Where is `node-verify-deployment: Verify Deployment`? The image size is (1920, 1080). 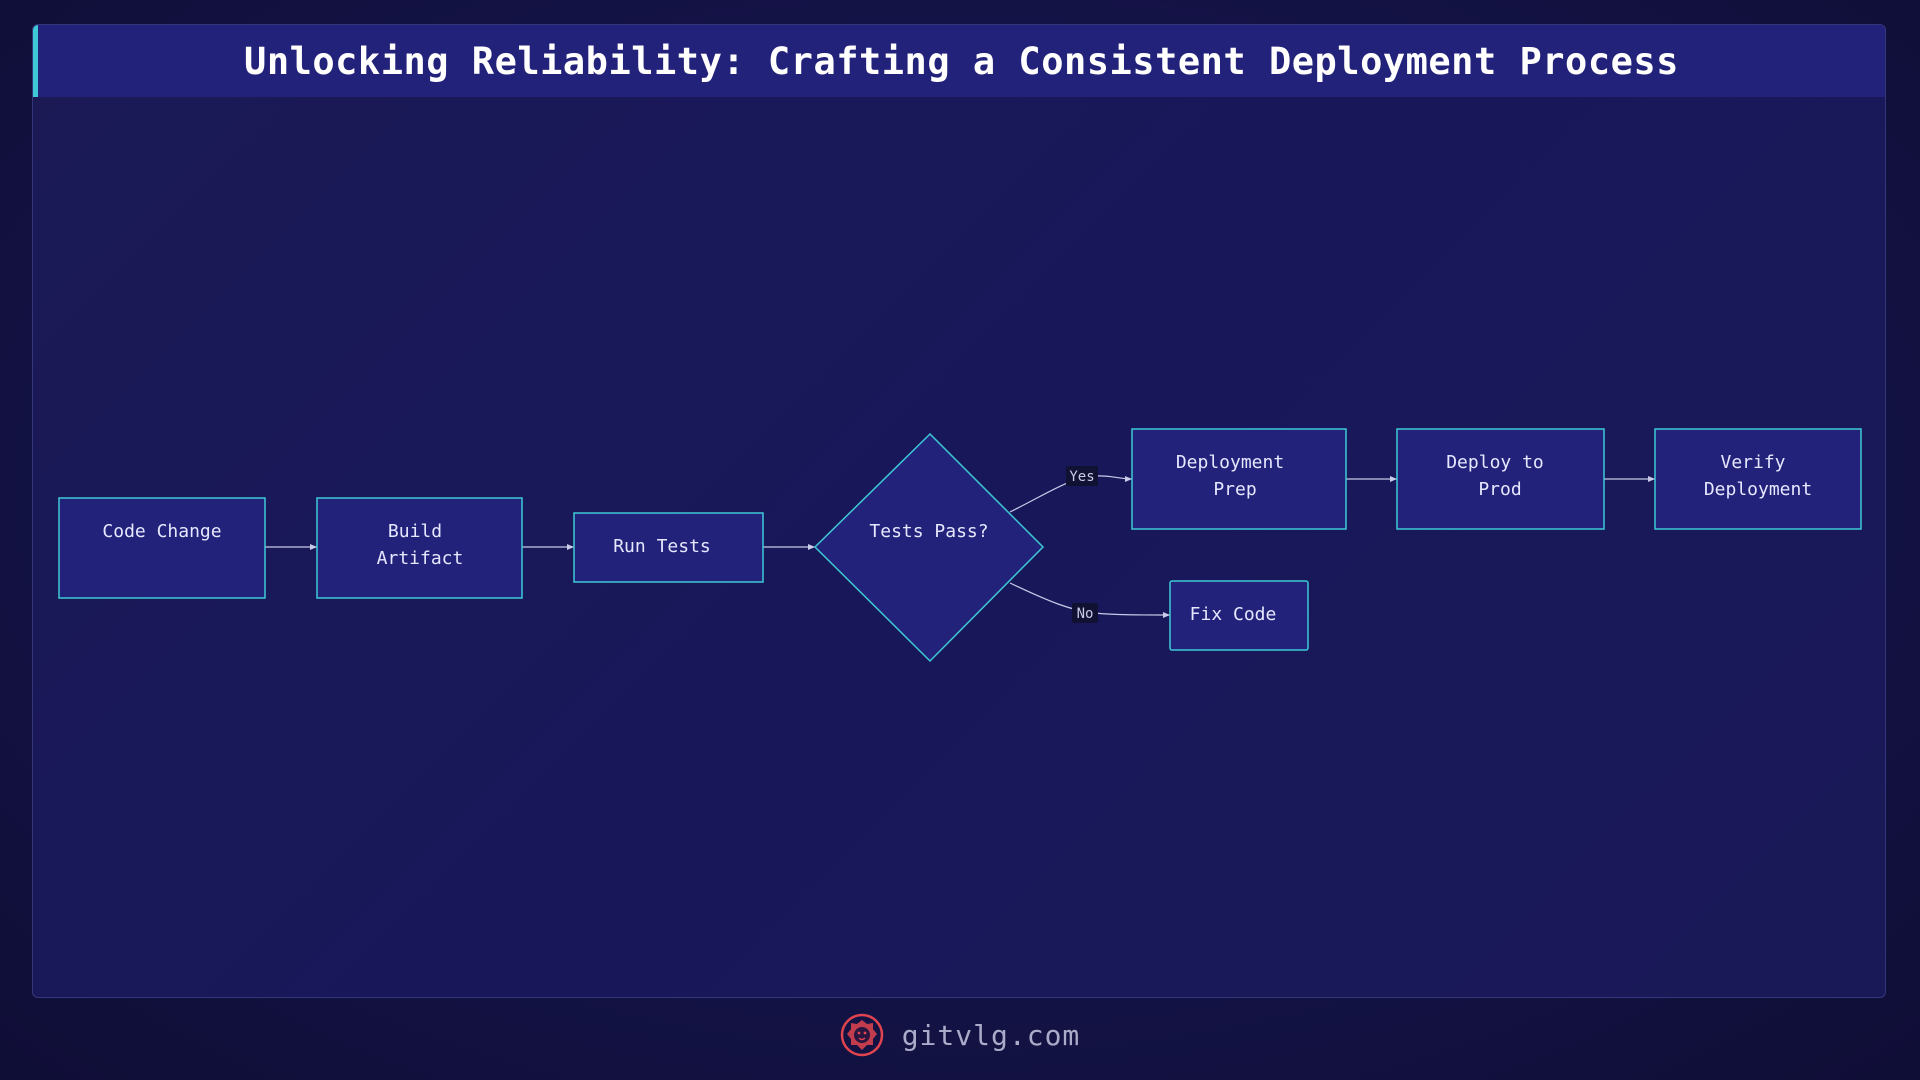
node-verify-deployment: Verify Deployment is located at coordinates (1758, 479).